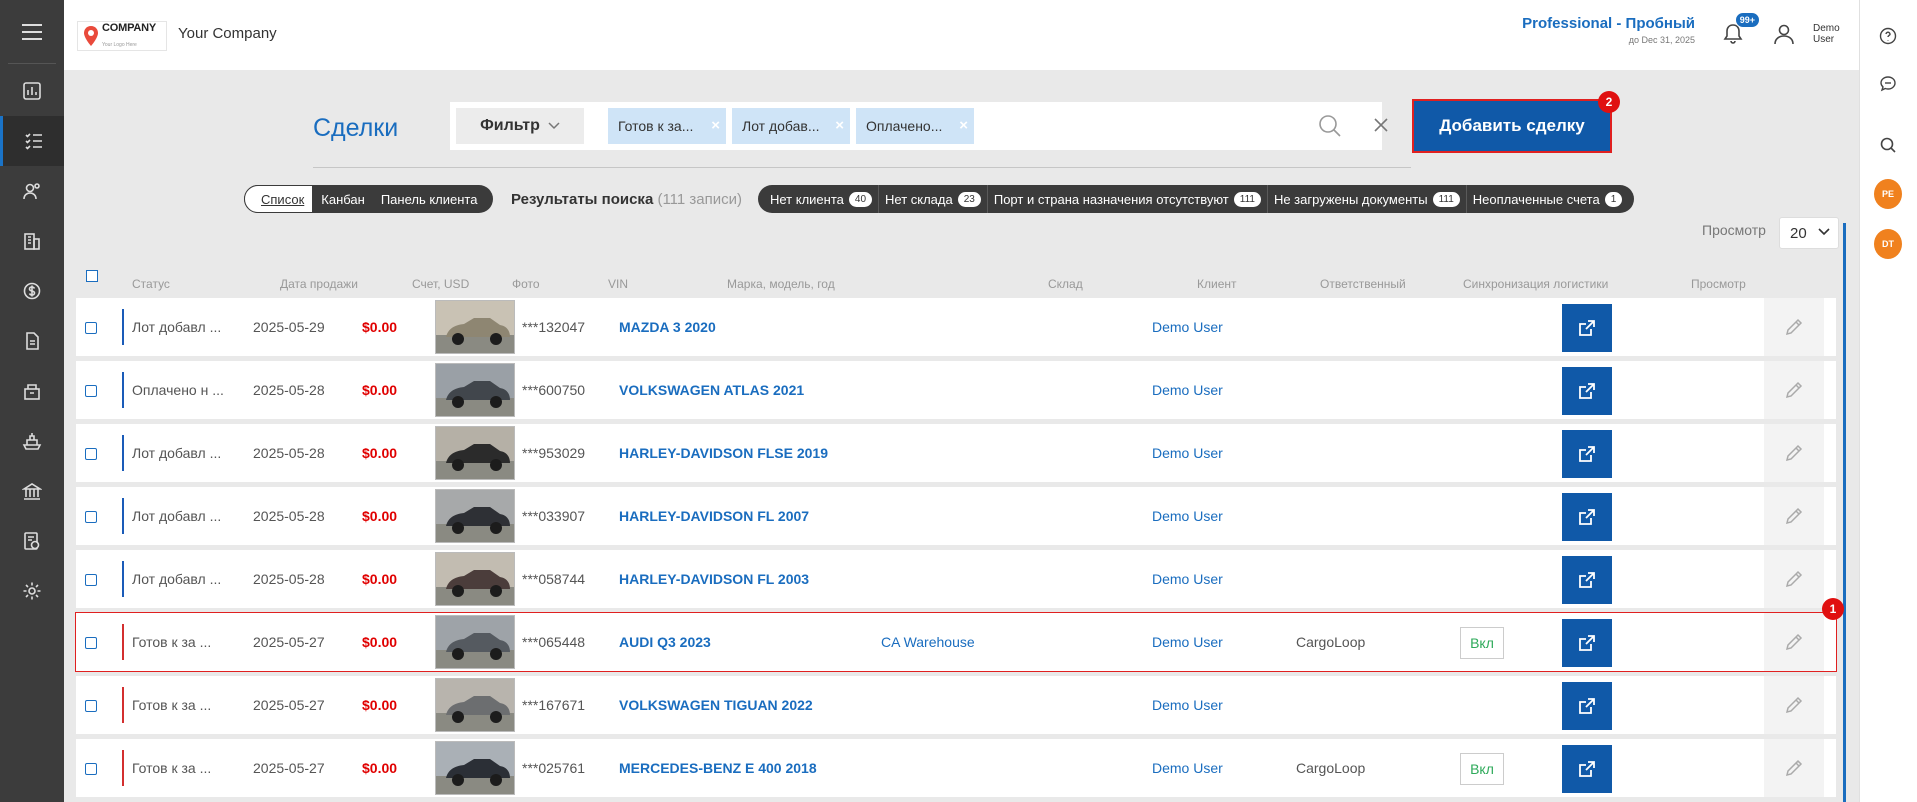 The image size is (1917, 802). Describe the element at coordinates (32, 241) in the screenshot. I see `company-icon` at that location.